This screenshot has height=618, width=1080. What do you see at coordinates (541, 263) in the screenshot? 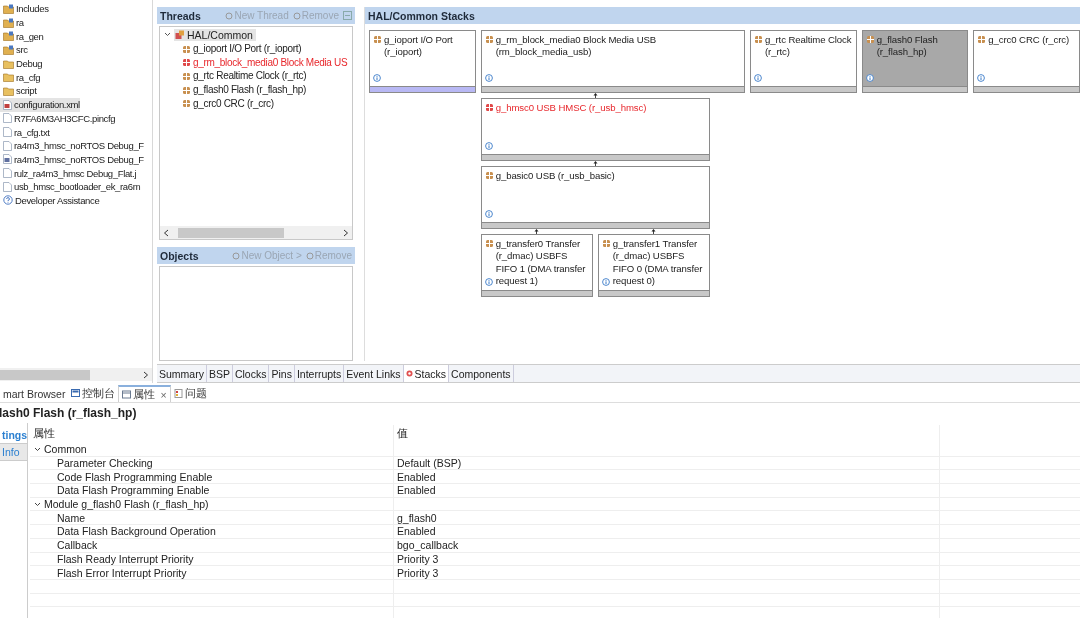
I see `module-label: g_transfer0 Transfer (r_dmac) USBFS FIFO 1 (DMA transfer request 1)` at bounding box center [541, 263].